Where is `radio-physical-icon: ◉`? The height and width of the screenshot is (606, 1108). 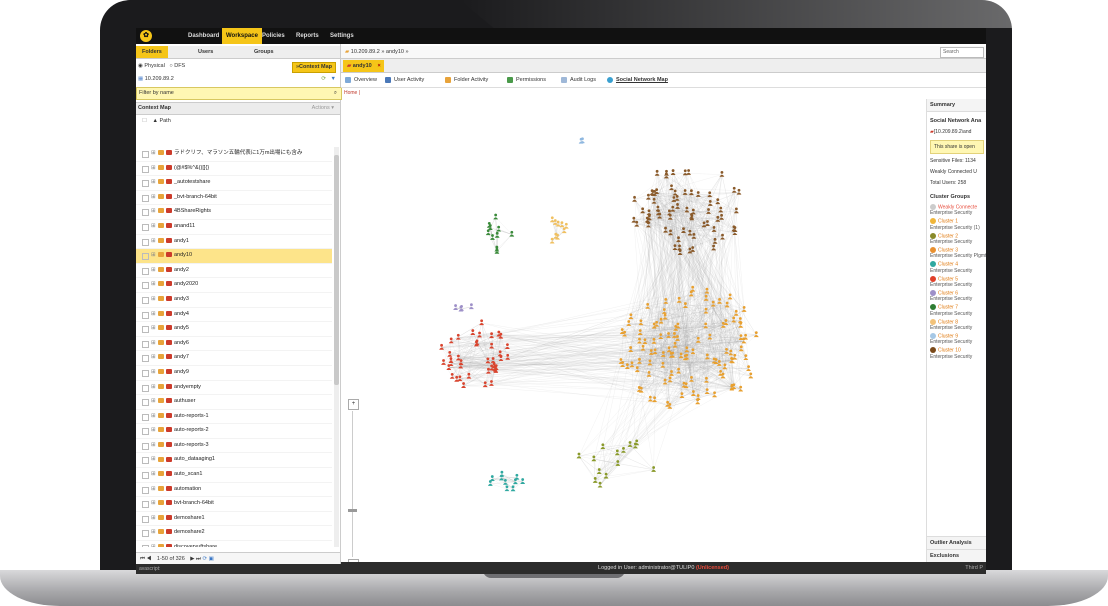
radio-physical-icon: ◉ is located at coordinates (140, 66).